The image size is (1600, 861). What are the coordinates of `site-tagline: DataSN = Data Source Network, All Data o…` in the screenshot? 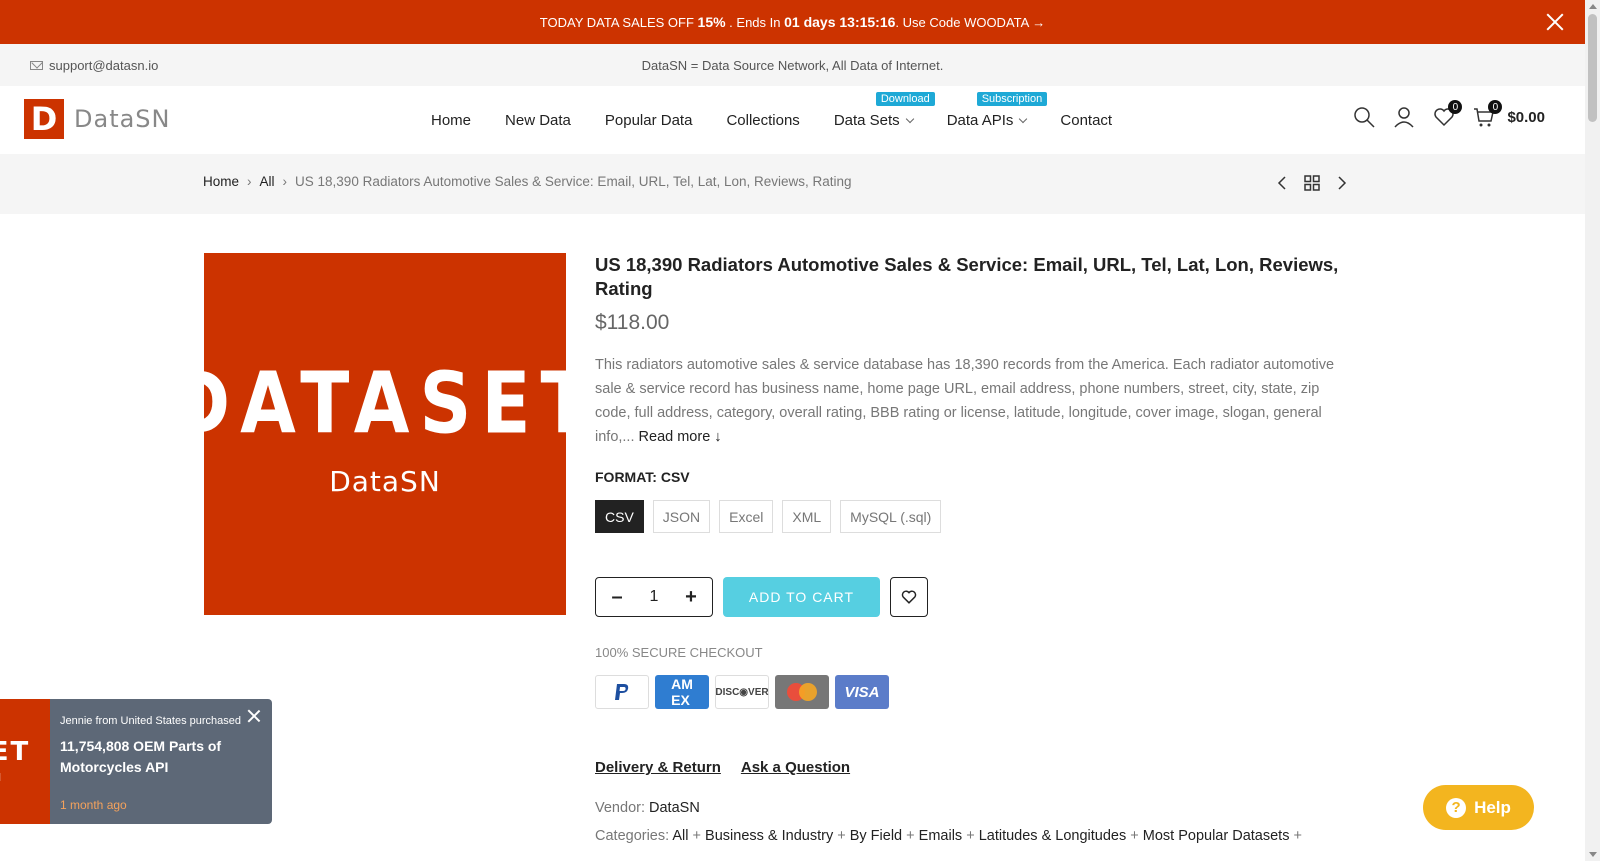 It's located at (792, 65).